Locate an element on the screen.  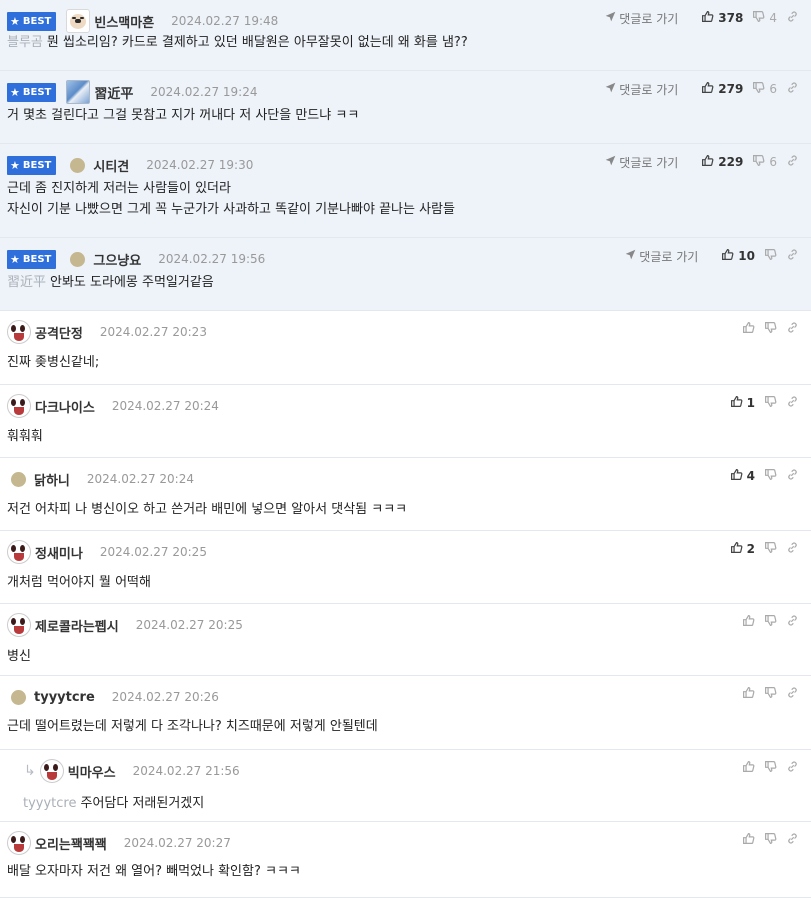
comment-body: 거 몇초 걸린다고 그걸 못참고 지가 꺼내다 저 사단을 만드냐 ㅋㅋ is located at coordinates (183, 115).